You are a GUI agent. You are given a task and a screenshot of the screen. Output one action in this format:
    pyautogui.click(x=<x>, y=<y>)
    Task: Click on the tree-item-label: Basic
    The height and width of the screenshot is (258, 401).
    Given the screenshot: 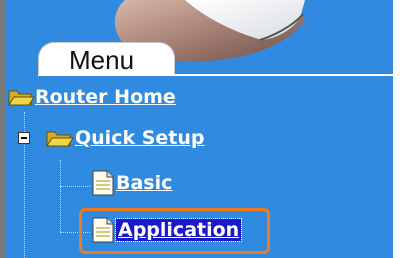 What is the action you would take?
    pyautogui.click(x=144, y=183)
    